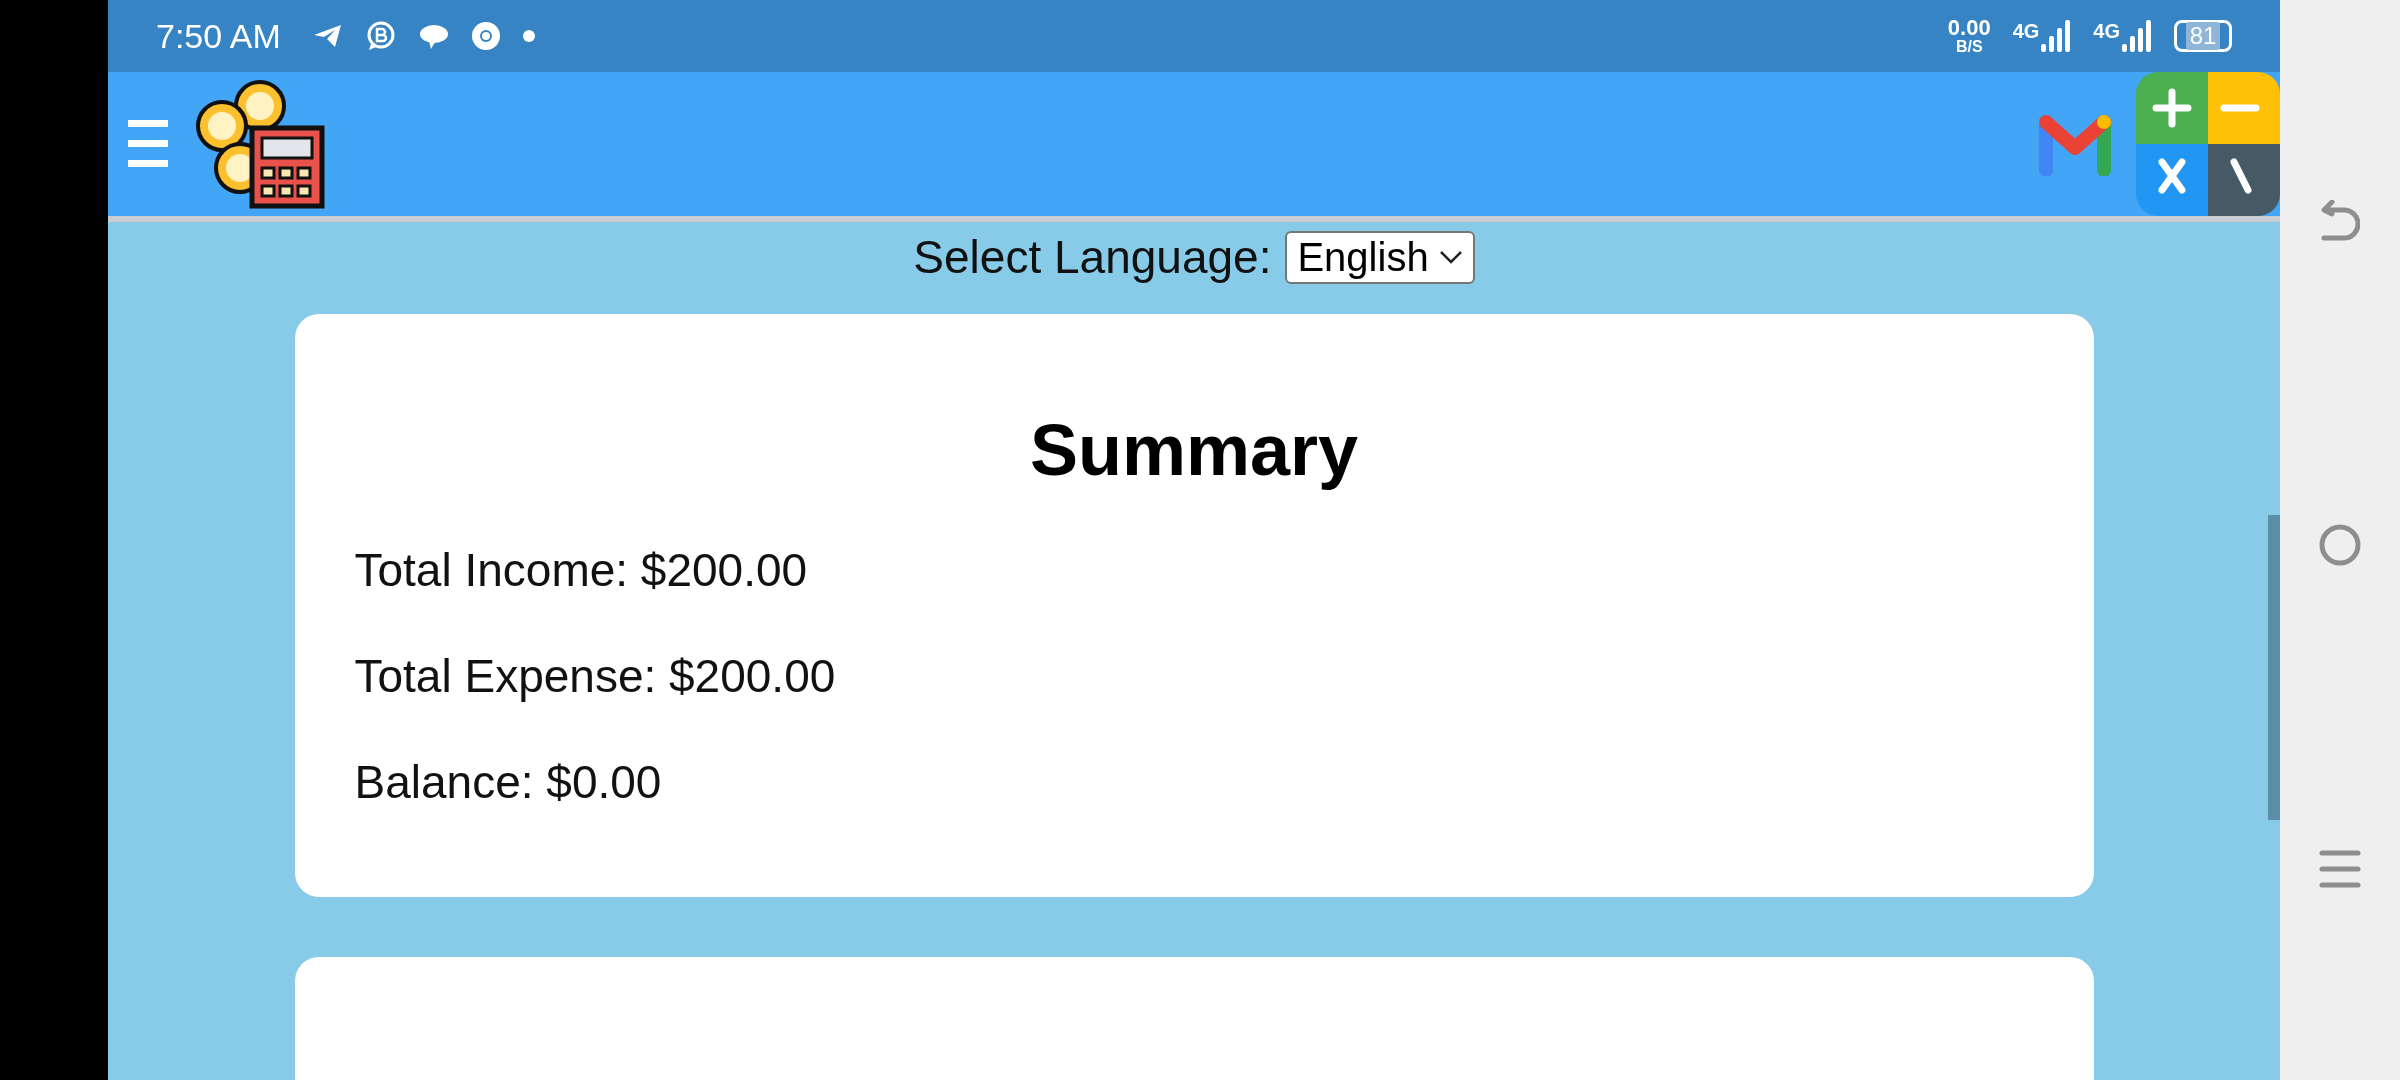  What do you see at coordinates (148, 144) in the screenshot?
I see `menu-icon` at bounding box center [148, 144].